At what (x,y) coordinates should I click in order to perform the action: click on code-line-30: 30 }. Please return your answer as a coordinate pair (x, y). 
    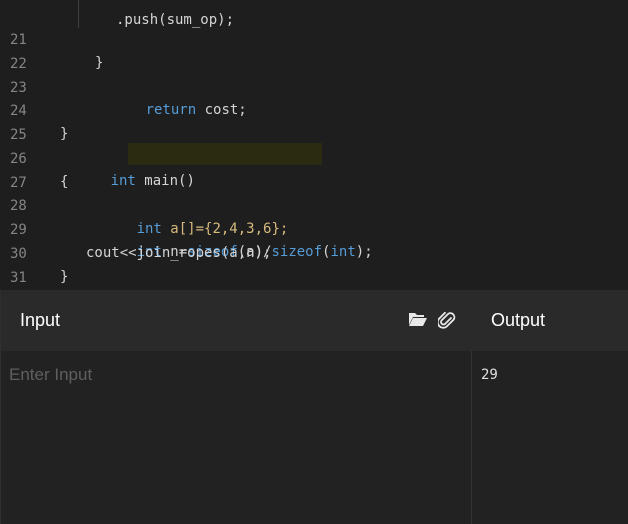
    Looking at the image, I should click on (314, 252).